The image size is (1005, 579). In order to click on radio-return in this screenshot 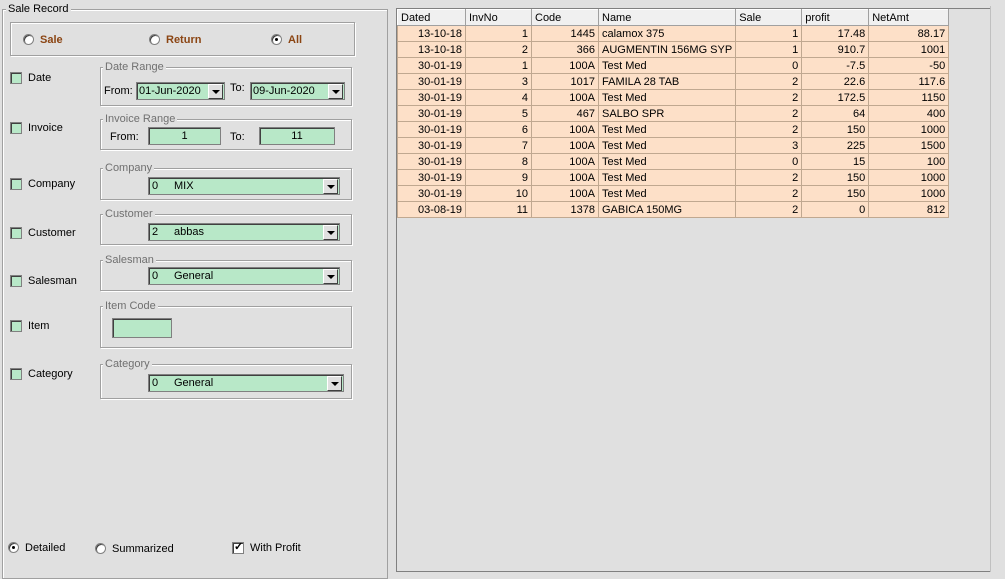, I will do `click(154, 39)`.